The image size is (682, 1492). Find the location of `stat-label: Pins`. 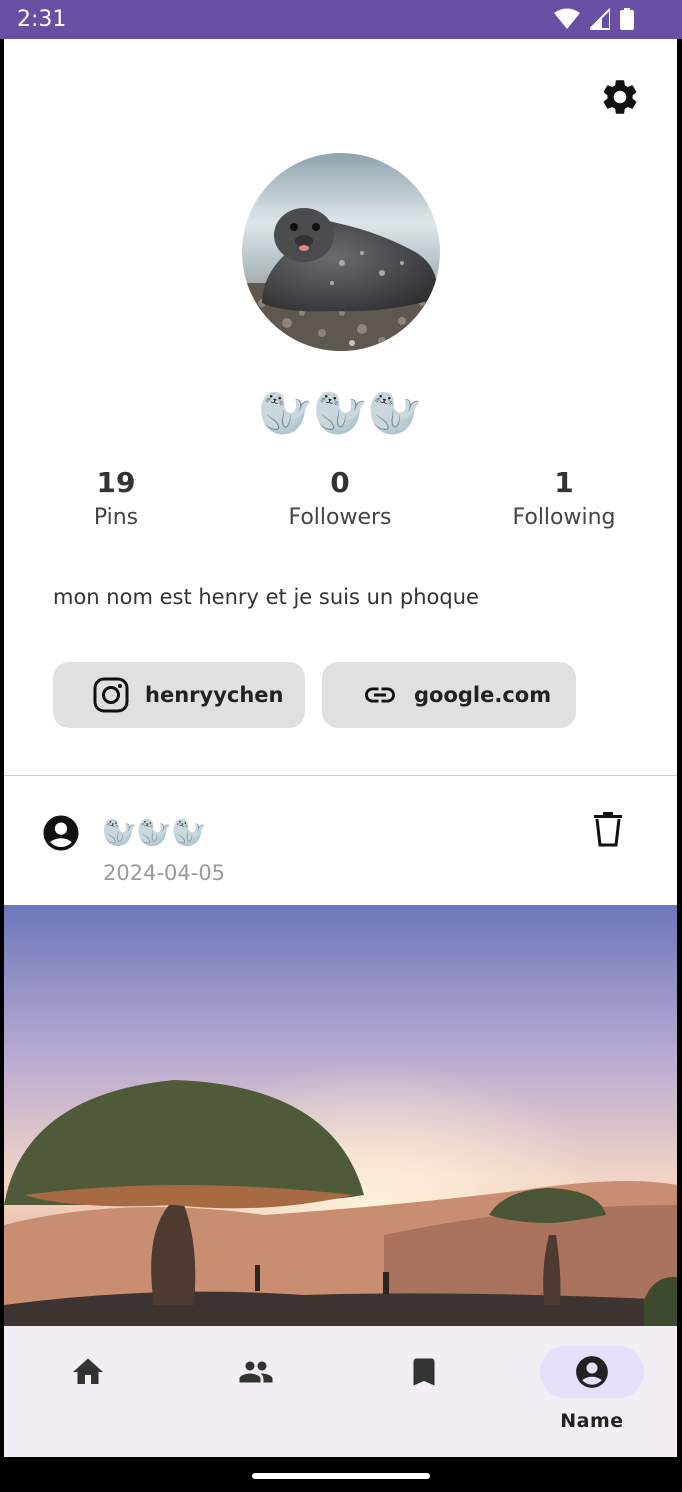

stat-label: Pins is located at coordinates (116, 517).